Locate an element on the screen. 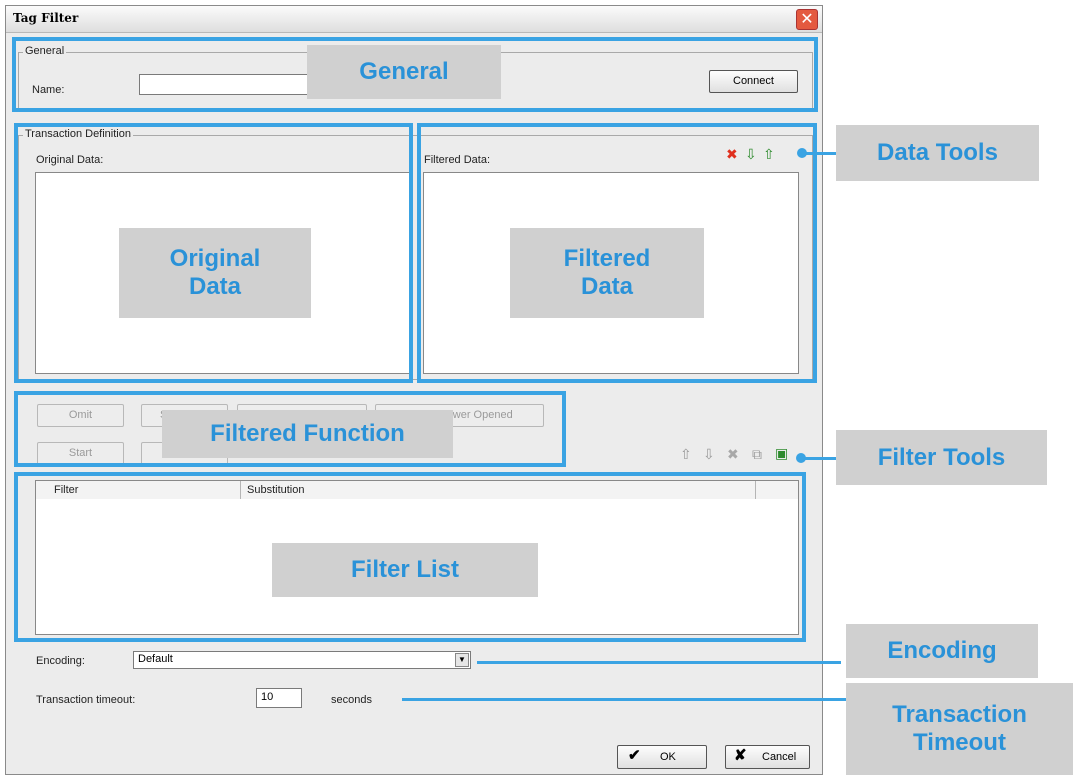 This screenshot has width=1080, height=781. transaction-timeout-callout-text: Transaction Timeout is located at coordinates (959, 728).